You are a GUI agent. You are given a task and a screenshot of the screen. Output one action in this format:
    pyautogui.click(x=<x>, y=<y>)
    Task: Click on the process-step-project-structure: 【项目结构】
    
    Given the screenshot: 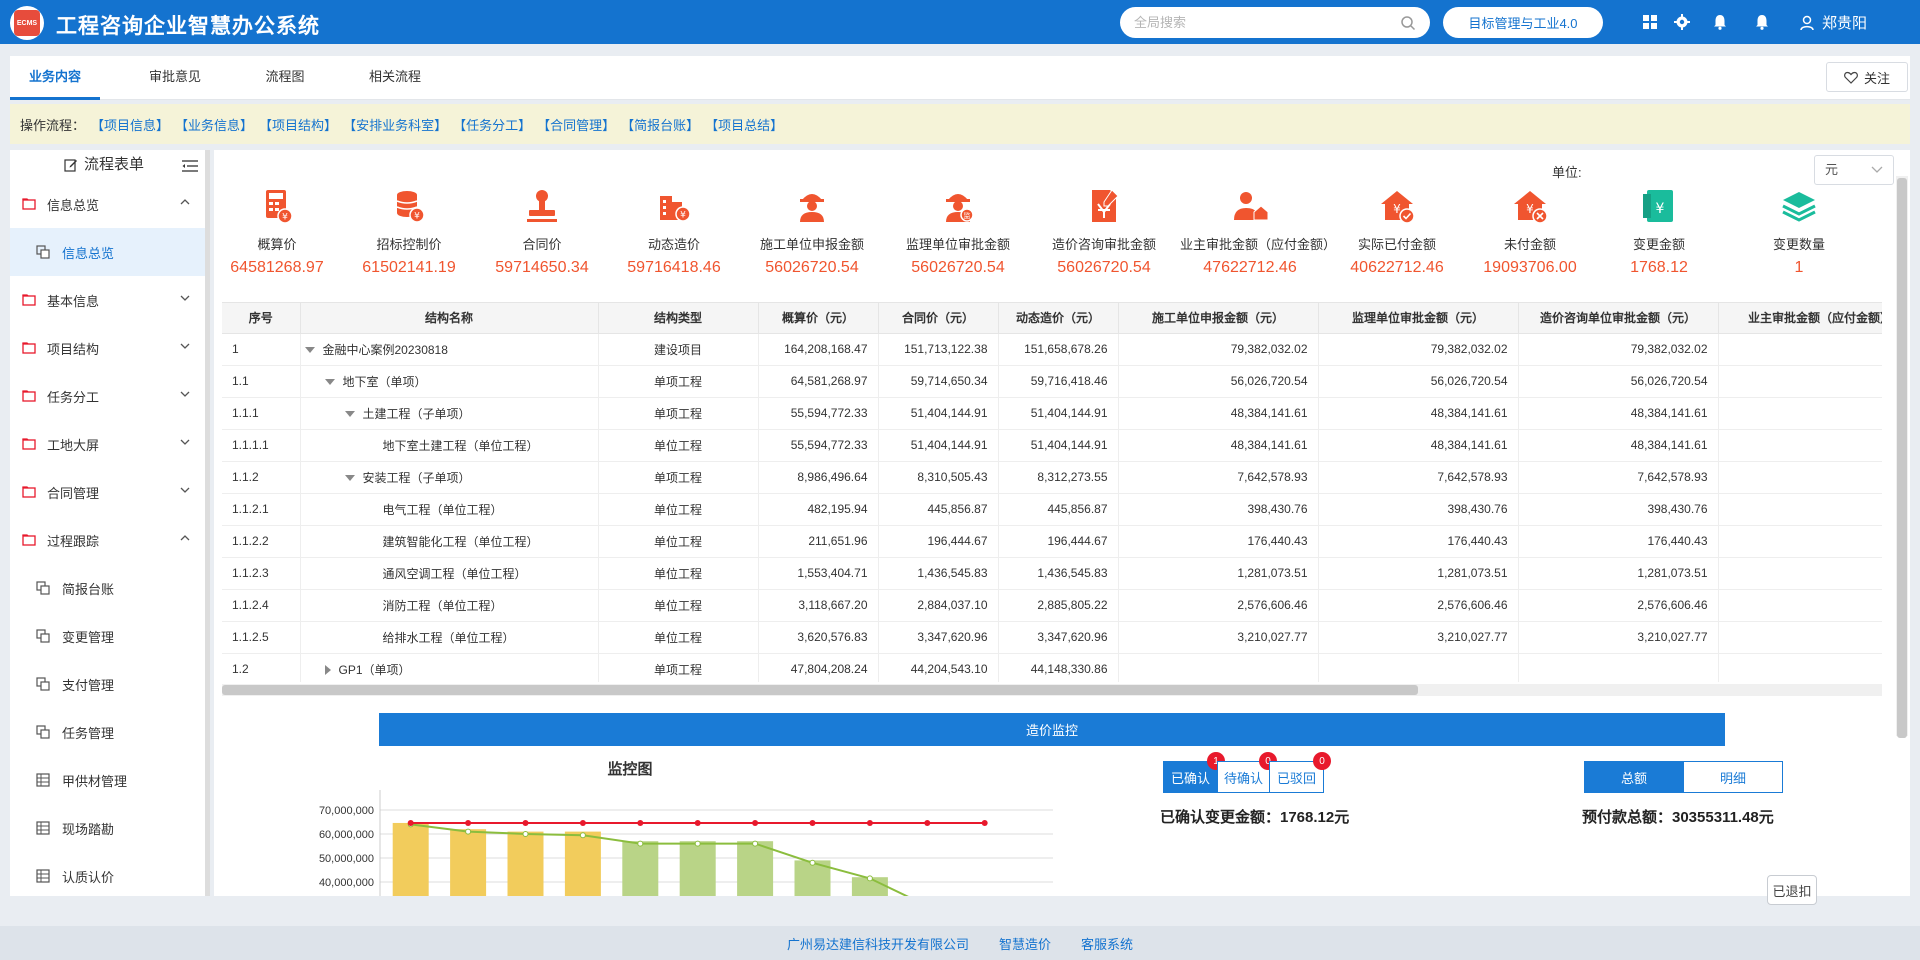 What is the action you would take?
    pyautogui.click(x=298, y=124)
    